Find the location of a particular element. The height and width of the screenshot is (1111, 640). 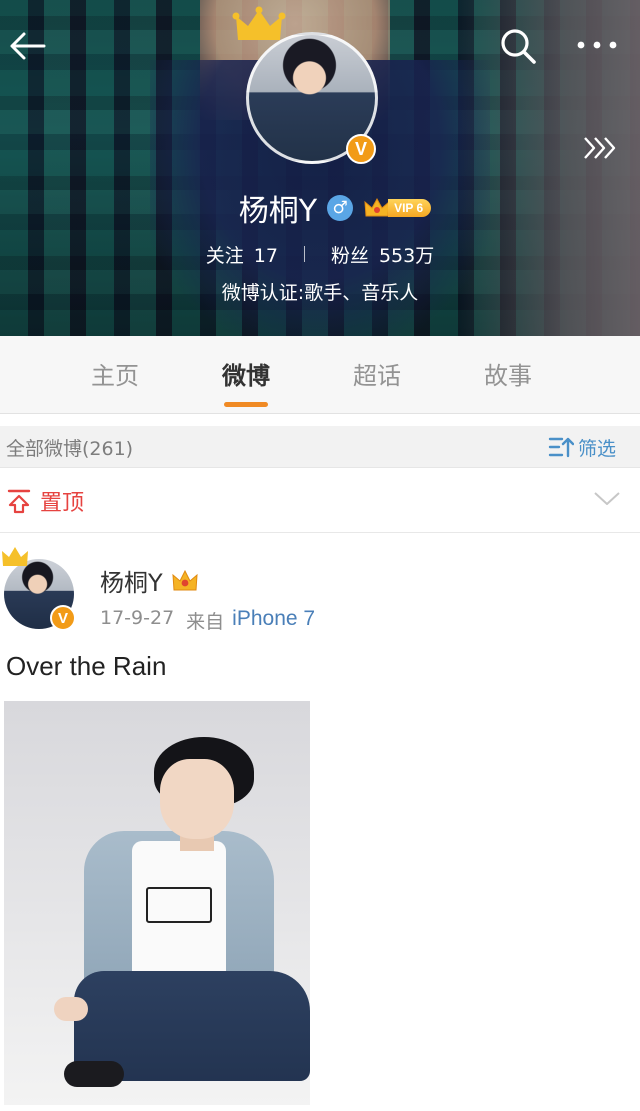

verification-text: 微博认证:歌手、音乐人 is located at coordinates (320, 293).